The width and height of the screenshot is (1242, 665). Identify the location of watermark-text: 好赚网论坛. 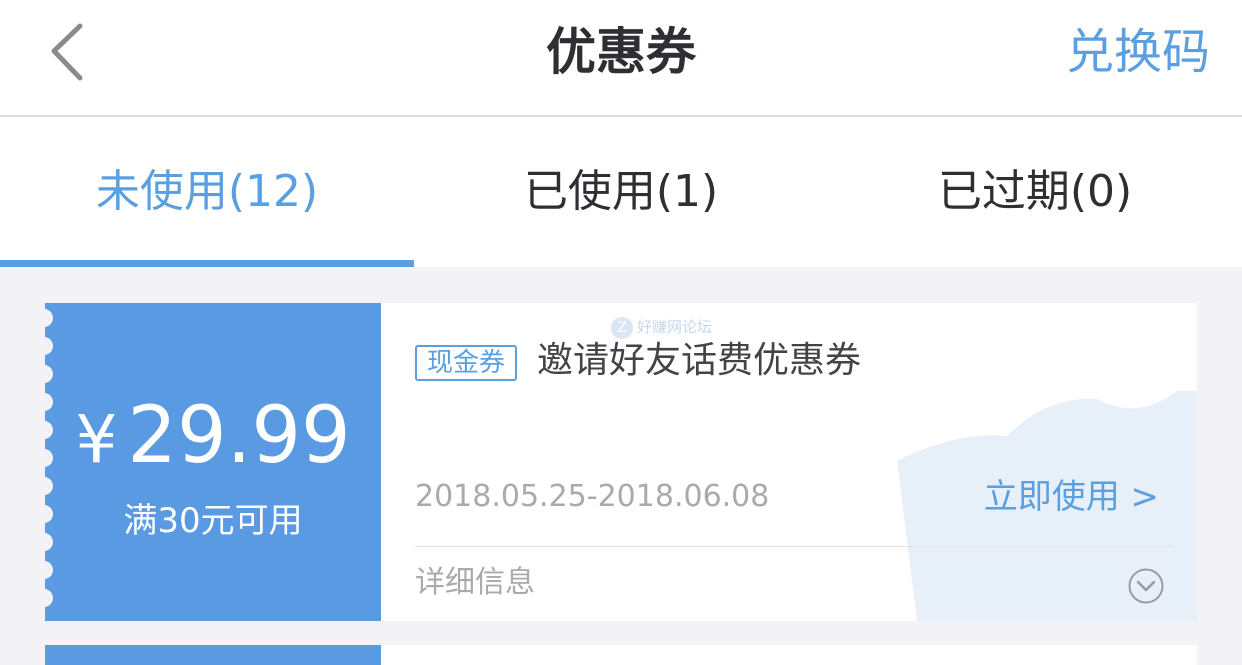
(675, 327).